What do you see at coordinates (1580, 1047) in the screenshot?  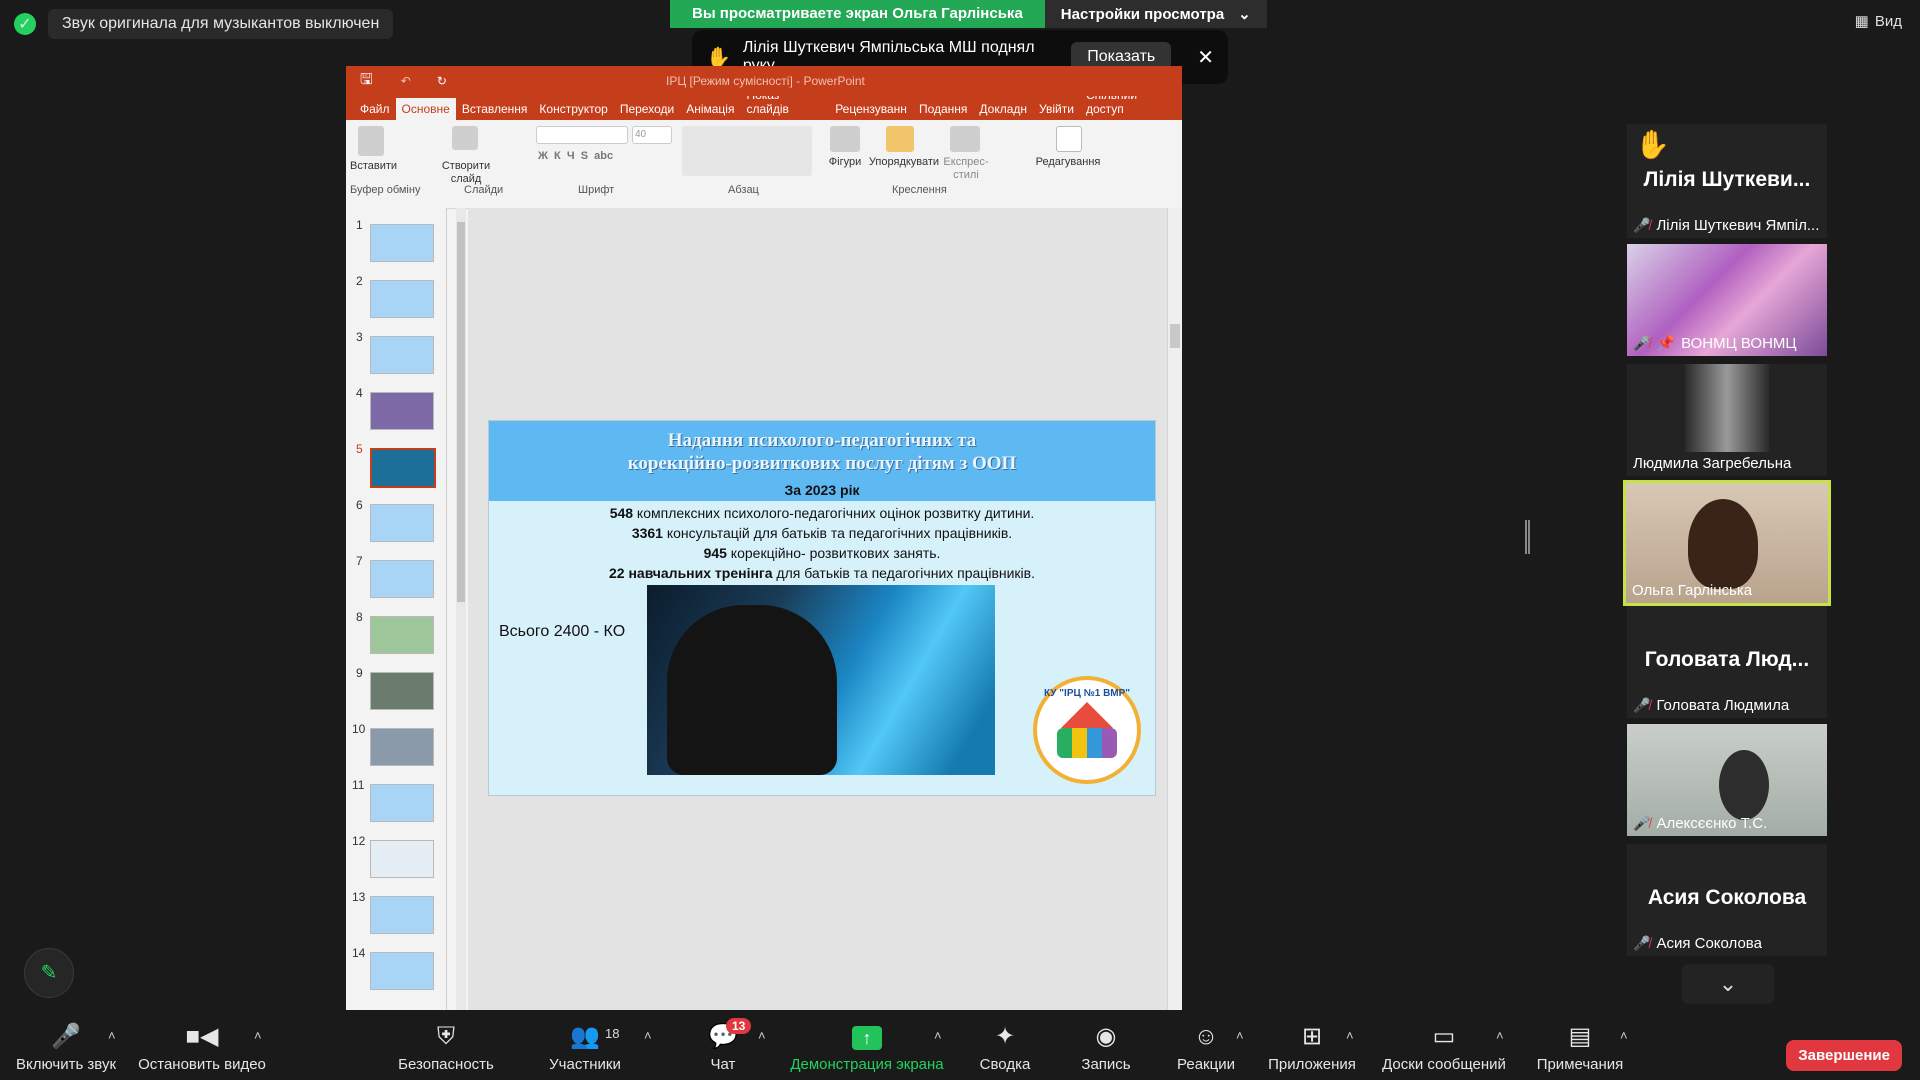 I see `notes-button: ▤ Примечания` at bounding box center [1580, 1047].